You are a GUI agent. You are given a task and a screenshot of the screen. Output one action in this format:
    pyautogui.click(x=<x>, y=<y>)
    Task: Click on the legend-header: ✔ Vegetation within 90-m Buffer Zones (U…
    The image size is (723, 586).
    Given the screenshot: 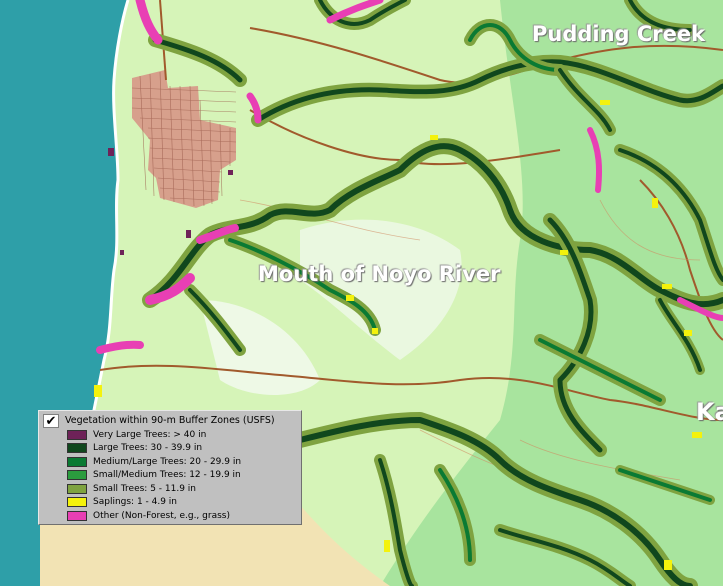 What is the action you would take?
    pyautogui.click(x=170, y=420)
    